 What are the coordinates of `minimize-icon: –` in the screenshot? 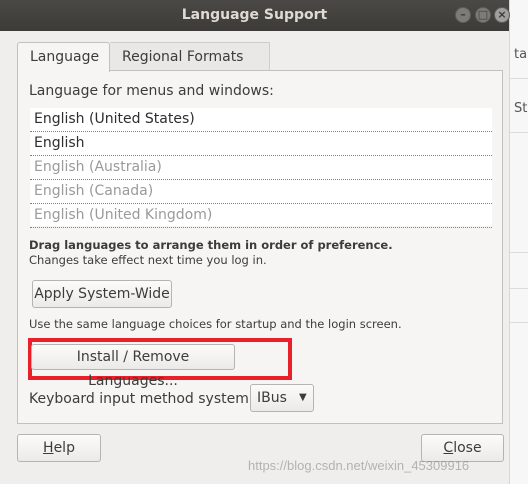 It's located at (463, 15).